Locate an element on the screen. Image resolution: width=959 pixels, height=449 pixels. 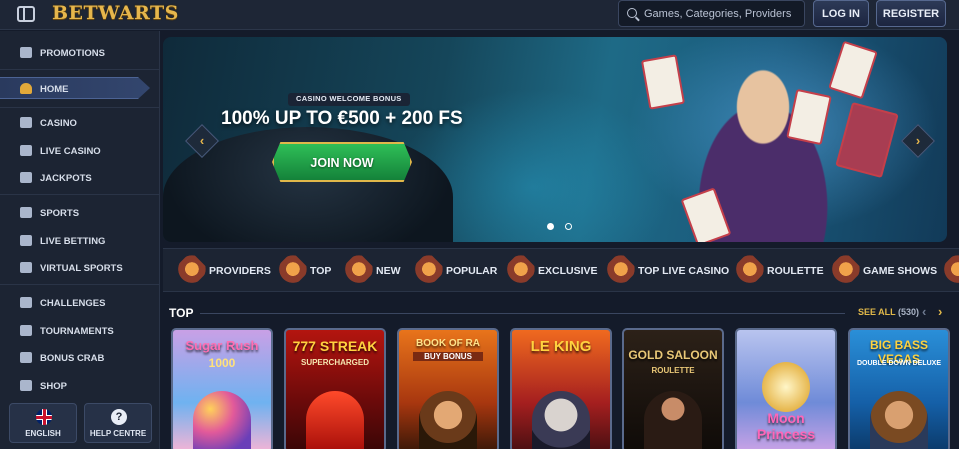
sidebar-item-bonus-crab: BONUS CRAB is located at coordinates (80, 358).